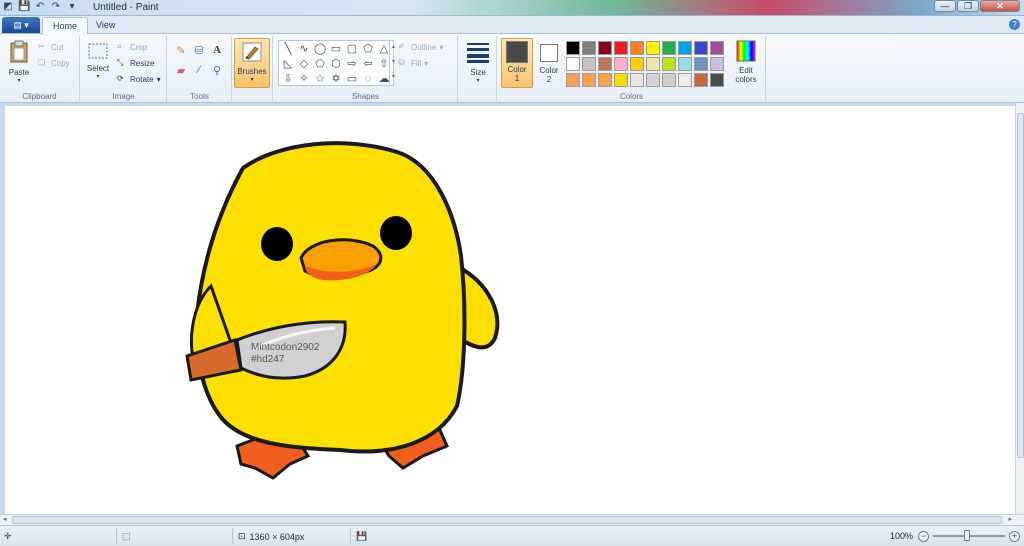 The image size is (1024, 546). What do you see at coordinates (352, 79) in the screenshot?
I see `rect-callout-shape-icon: ▭` at bounding box center [352, 79].